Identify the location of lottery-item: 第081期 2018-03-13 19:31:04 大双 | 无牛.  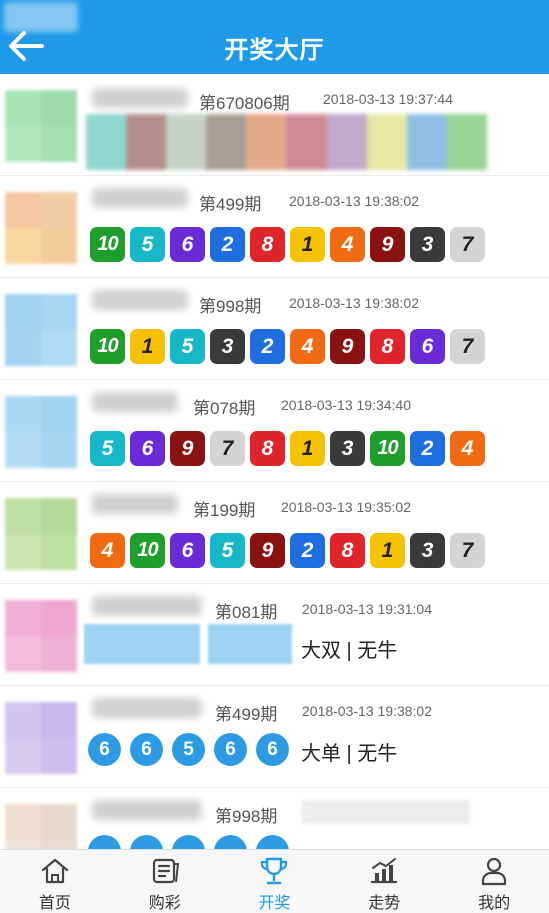
(274, 635).